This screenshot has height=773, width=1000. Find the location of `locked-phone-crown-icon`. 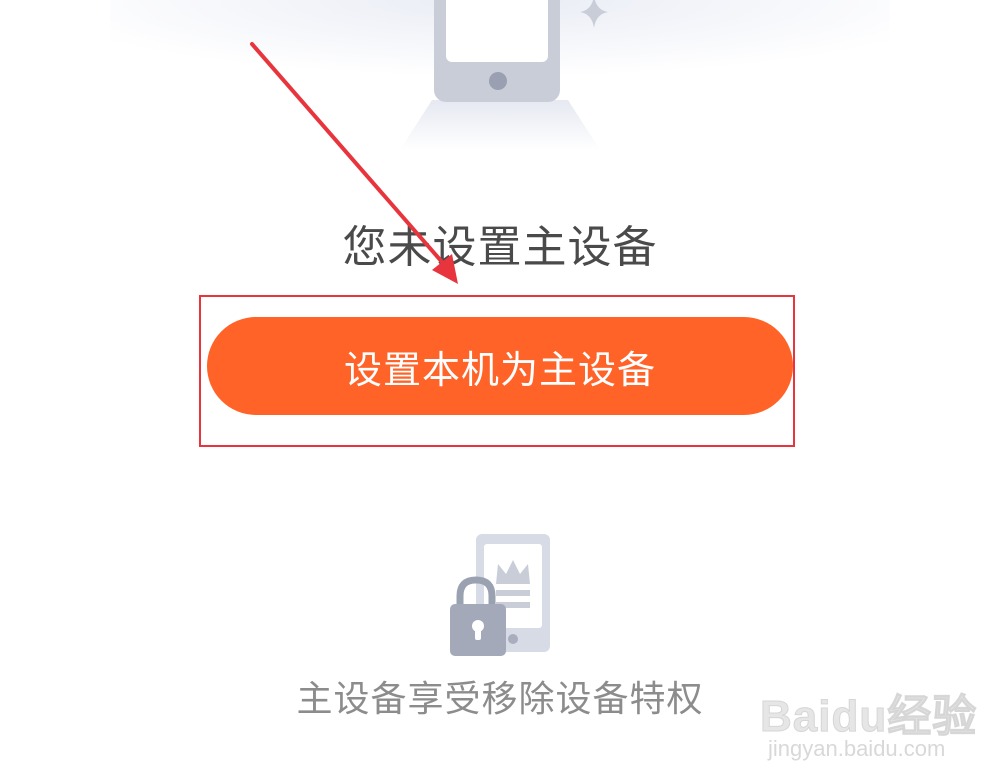

locked-phone-crown-icon is located at coordinates (500, 595).